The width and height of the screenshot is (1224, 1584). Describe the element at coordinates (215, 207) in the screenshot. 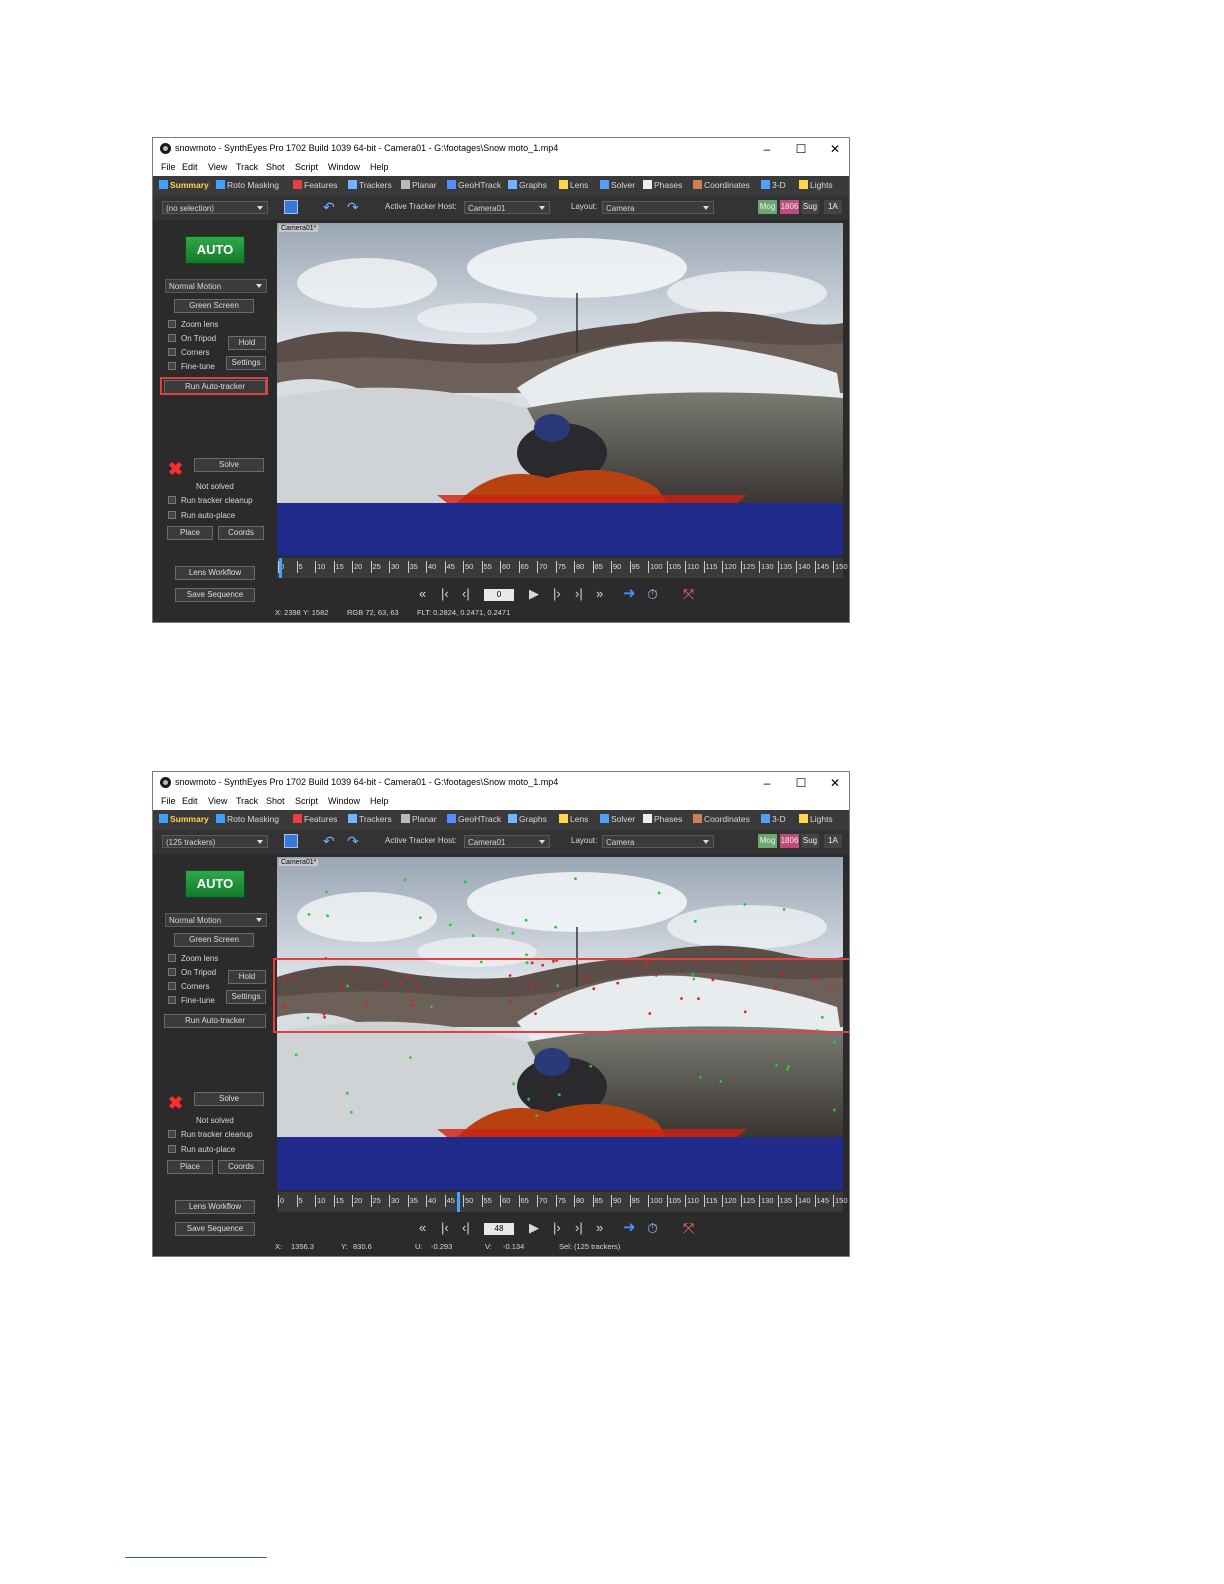

I see `selection-dropdown: (no selection)` at that location.